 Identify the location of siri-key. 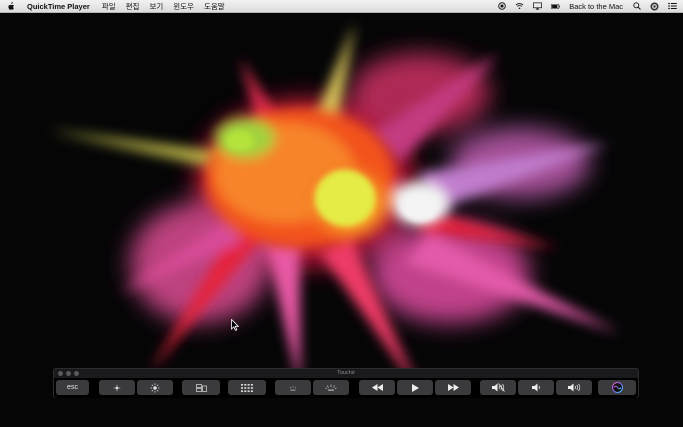
(617, 387).